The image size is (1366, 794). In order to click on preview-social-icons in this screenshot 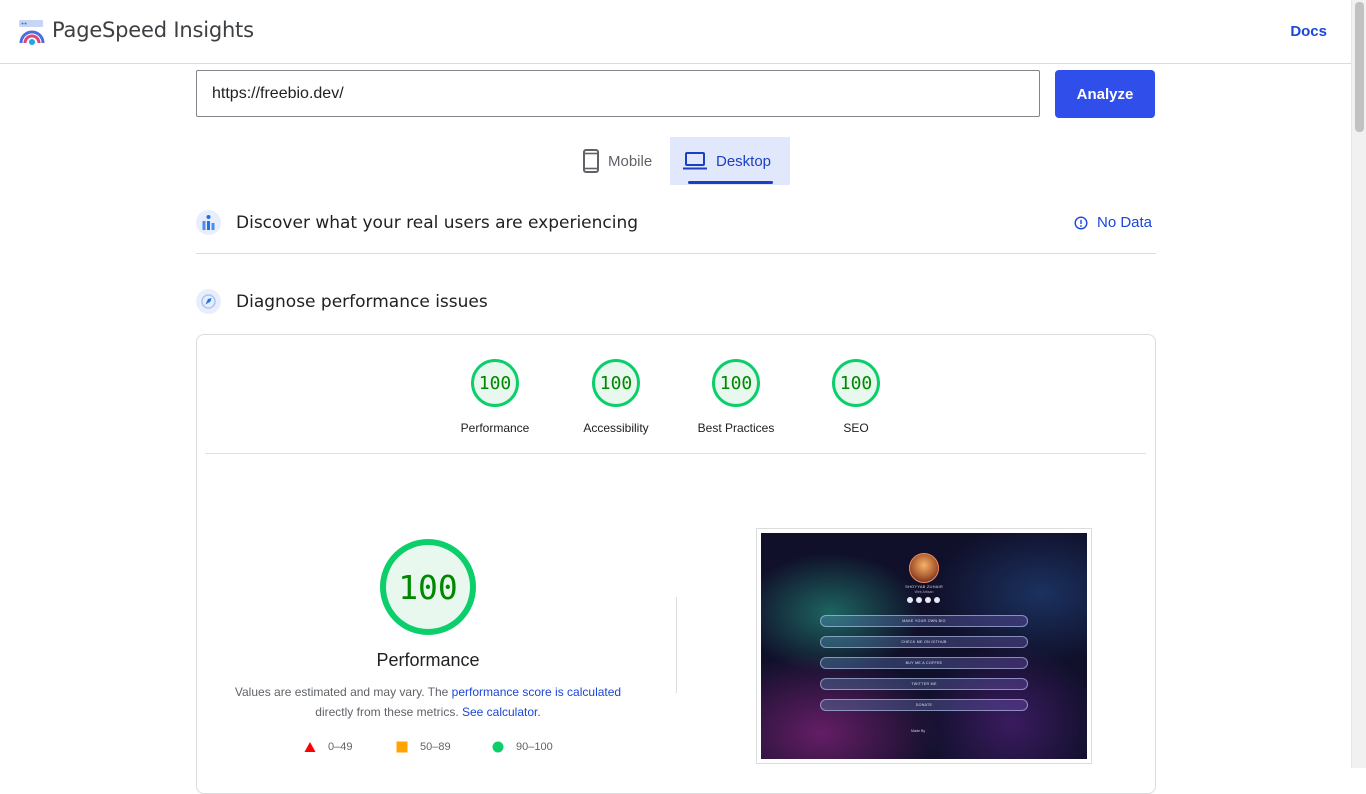, I will do `click(923, 600)`.